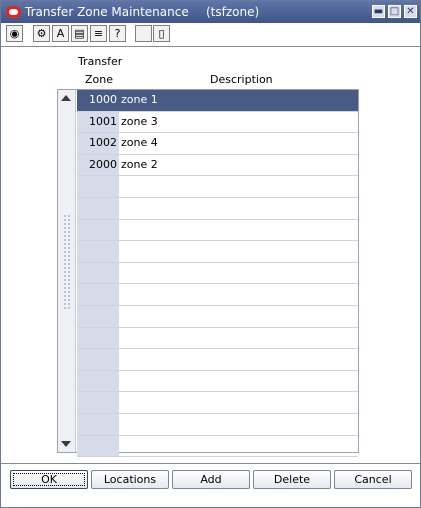  What do you see at coordinates (292, 479) in the screenshot?
I see `delete-button: Delete` at bounding box center [292, 479].